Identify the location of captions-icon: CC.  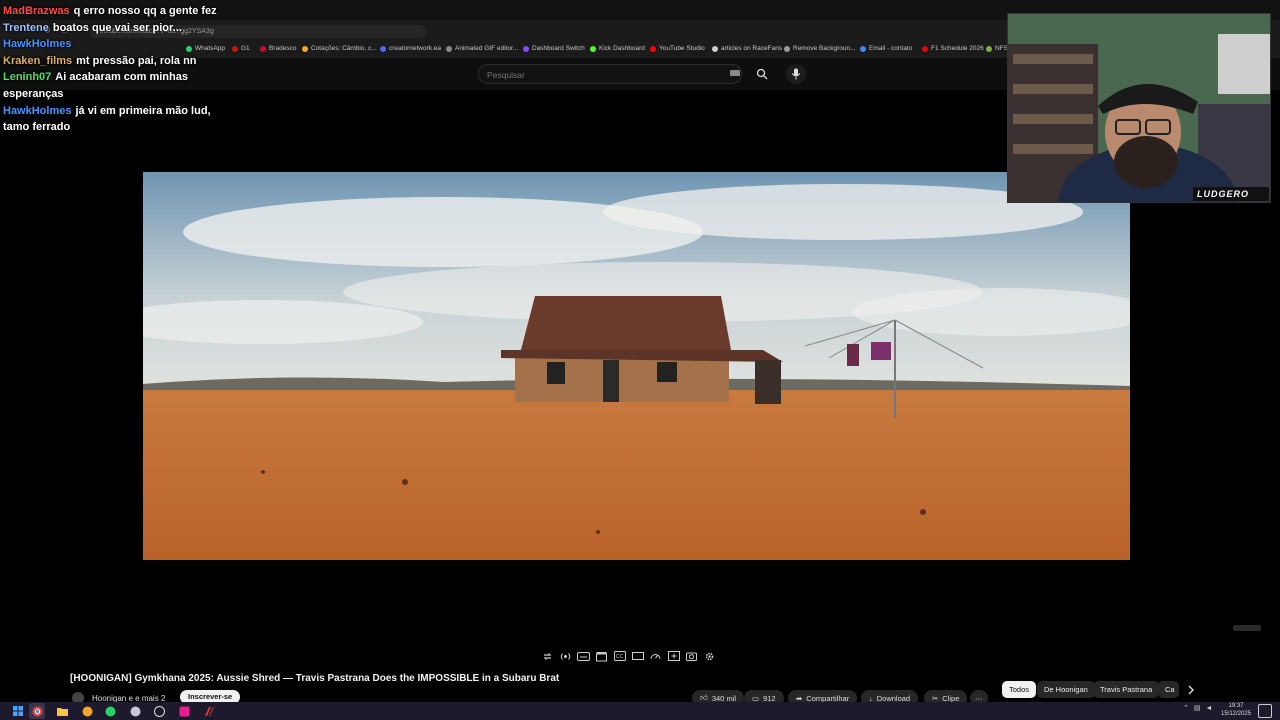
(619, 656).